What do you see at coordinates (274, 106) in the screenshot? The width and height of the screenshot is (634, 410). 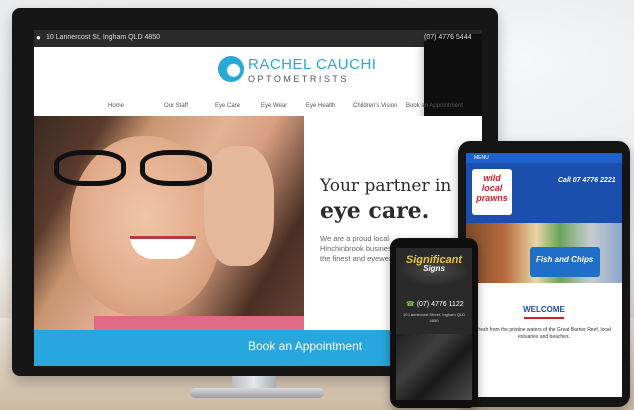 I see `nav-item-eye-wear: Eye Wear` at bounding box center [274, 106].